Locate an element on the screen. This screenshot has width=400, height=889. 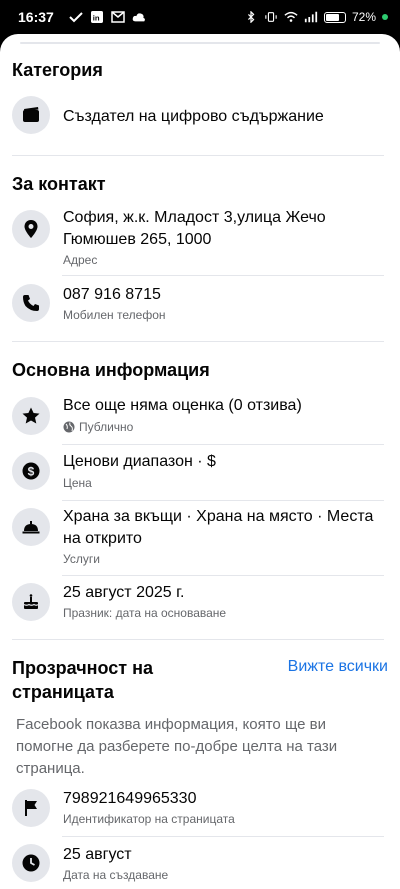
battery-percent: 72% is located at coordinates (363, 17).